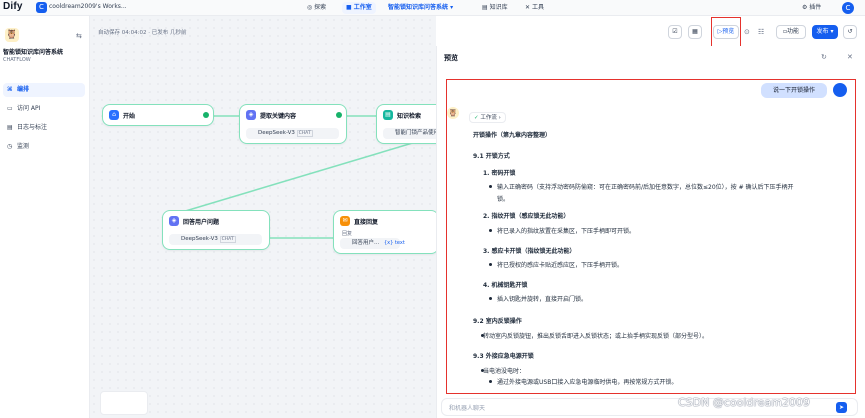  I want to click on answer-text-9-3b: 通过外接电源或USB口接入应急电源临时供电，再按常规方式开锁。, so click(587, 382).